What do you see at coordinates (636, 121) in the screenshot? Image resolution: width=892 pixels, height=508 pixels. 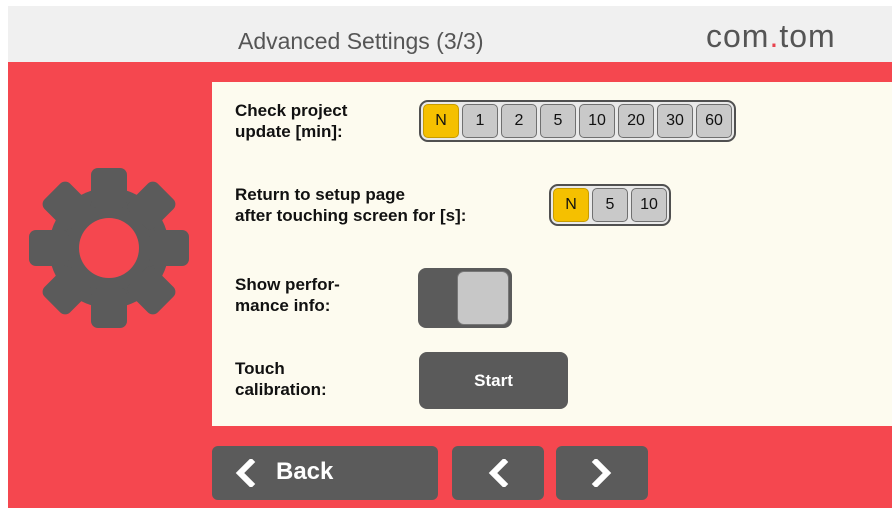 I see `project_update-option-20: 20` at bounding box center [636, 121].